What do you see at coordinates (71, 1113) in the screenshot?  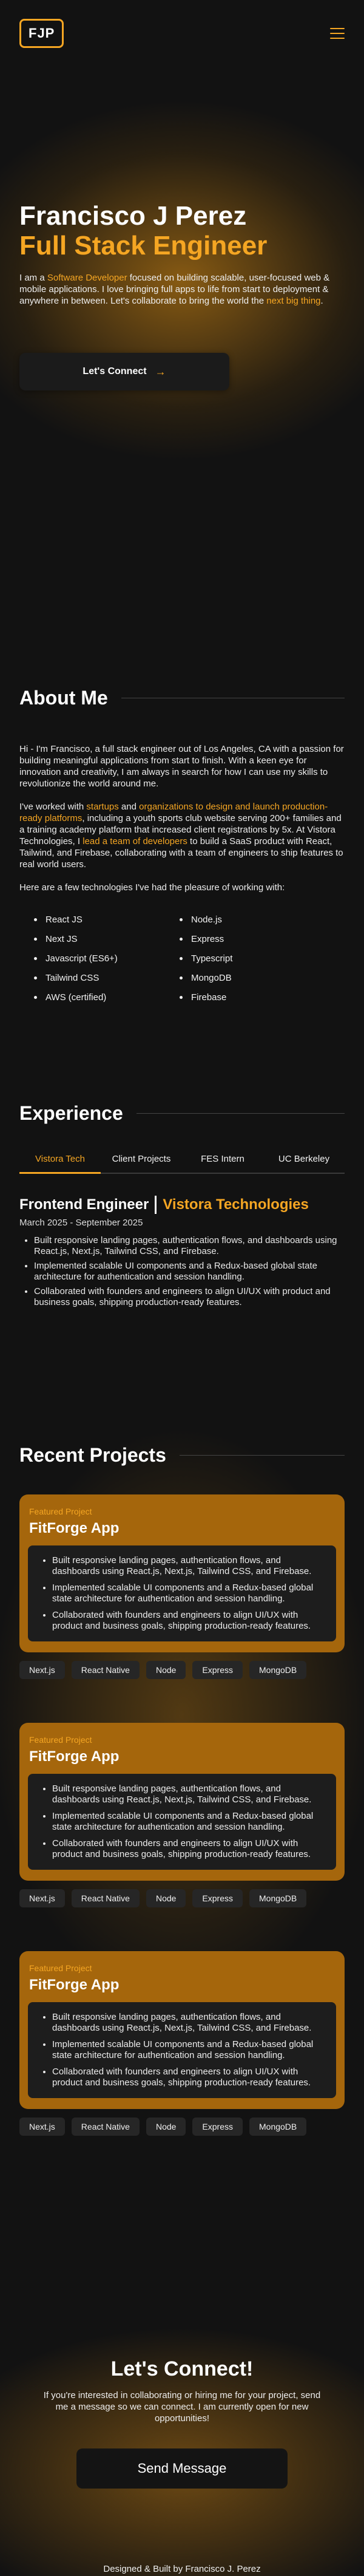 I see `experience-heading: Experience` at bounding box center [71, 1113].